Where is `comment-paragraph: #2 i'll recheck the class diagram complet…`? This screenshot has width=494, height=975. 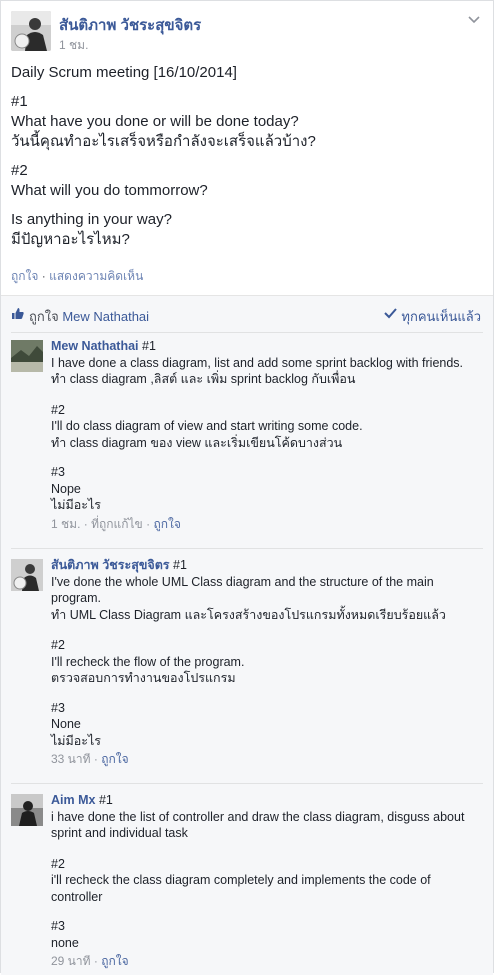 comment-paragraph: #2 i'll recheck the class diagram complet… is located at coordinates (267, 881).